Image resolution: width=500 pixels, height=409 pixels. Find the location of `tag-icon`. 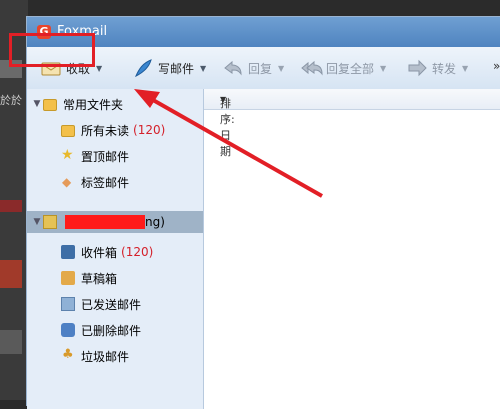

tag-icon is located at coordinates (68, 182).